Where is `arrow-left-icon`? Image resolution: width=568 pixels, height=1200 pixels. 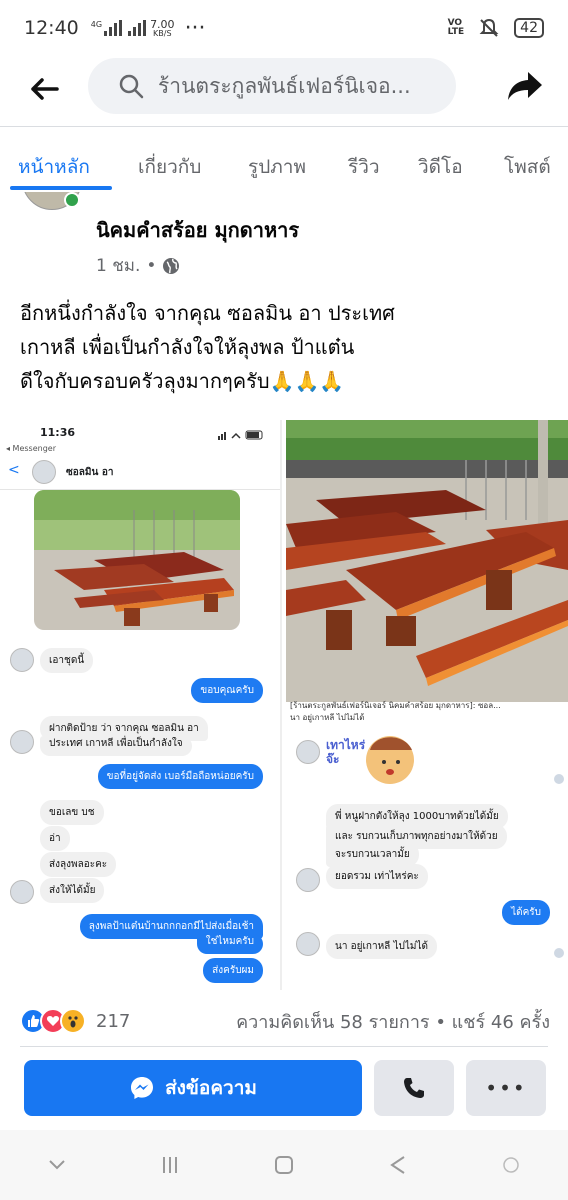
arrow-left-icon is located at coordinates (45, 89).